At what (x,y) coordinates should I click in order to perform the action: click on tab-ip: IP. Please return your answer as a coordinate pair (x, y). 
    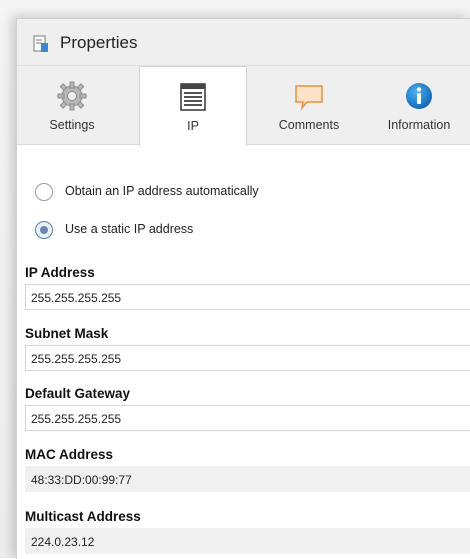
    Looking at the image, I should click on (193, 106).